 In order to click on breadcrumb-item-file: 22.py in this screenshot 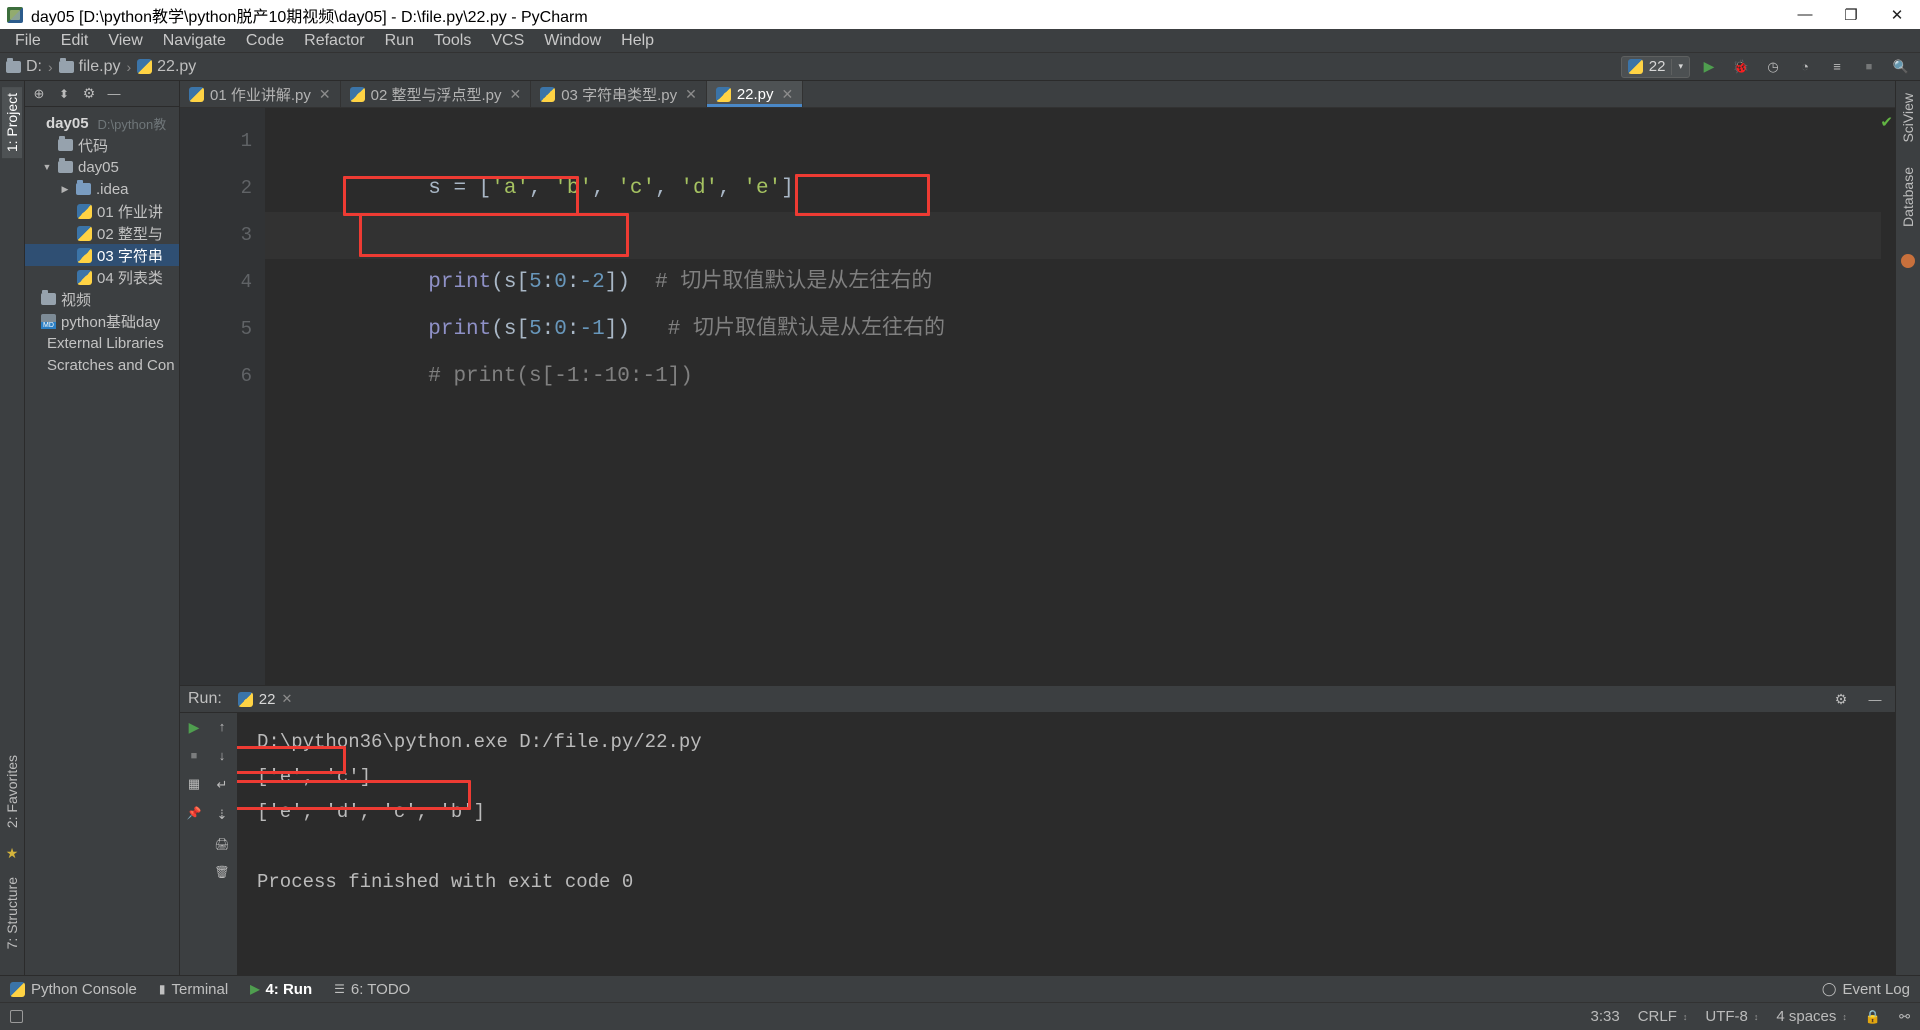, I will do `click(166, 67)`.